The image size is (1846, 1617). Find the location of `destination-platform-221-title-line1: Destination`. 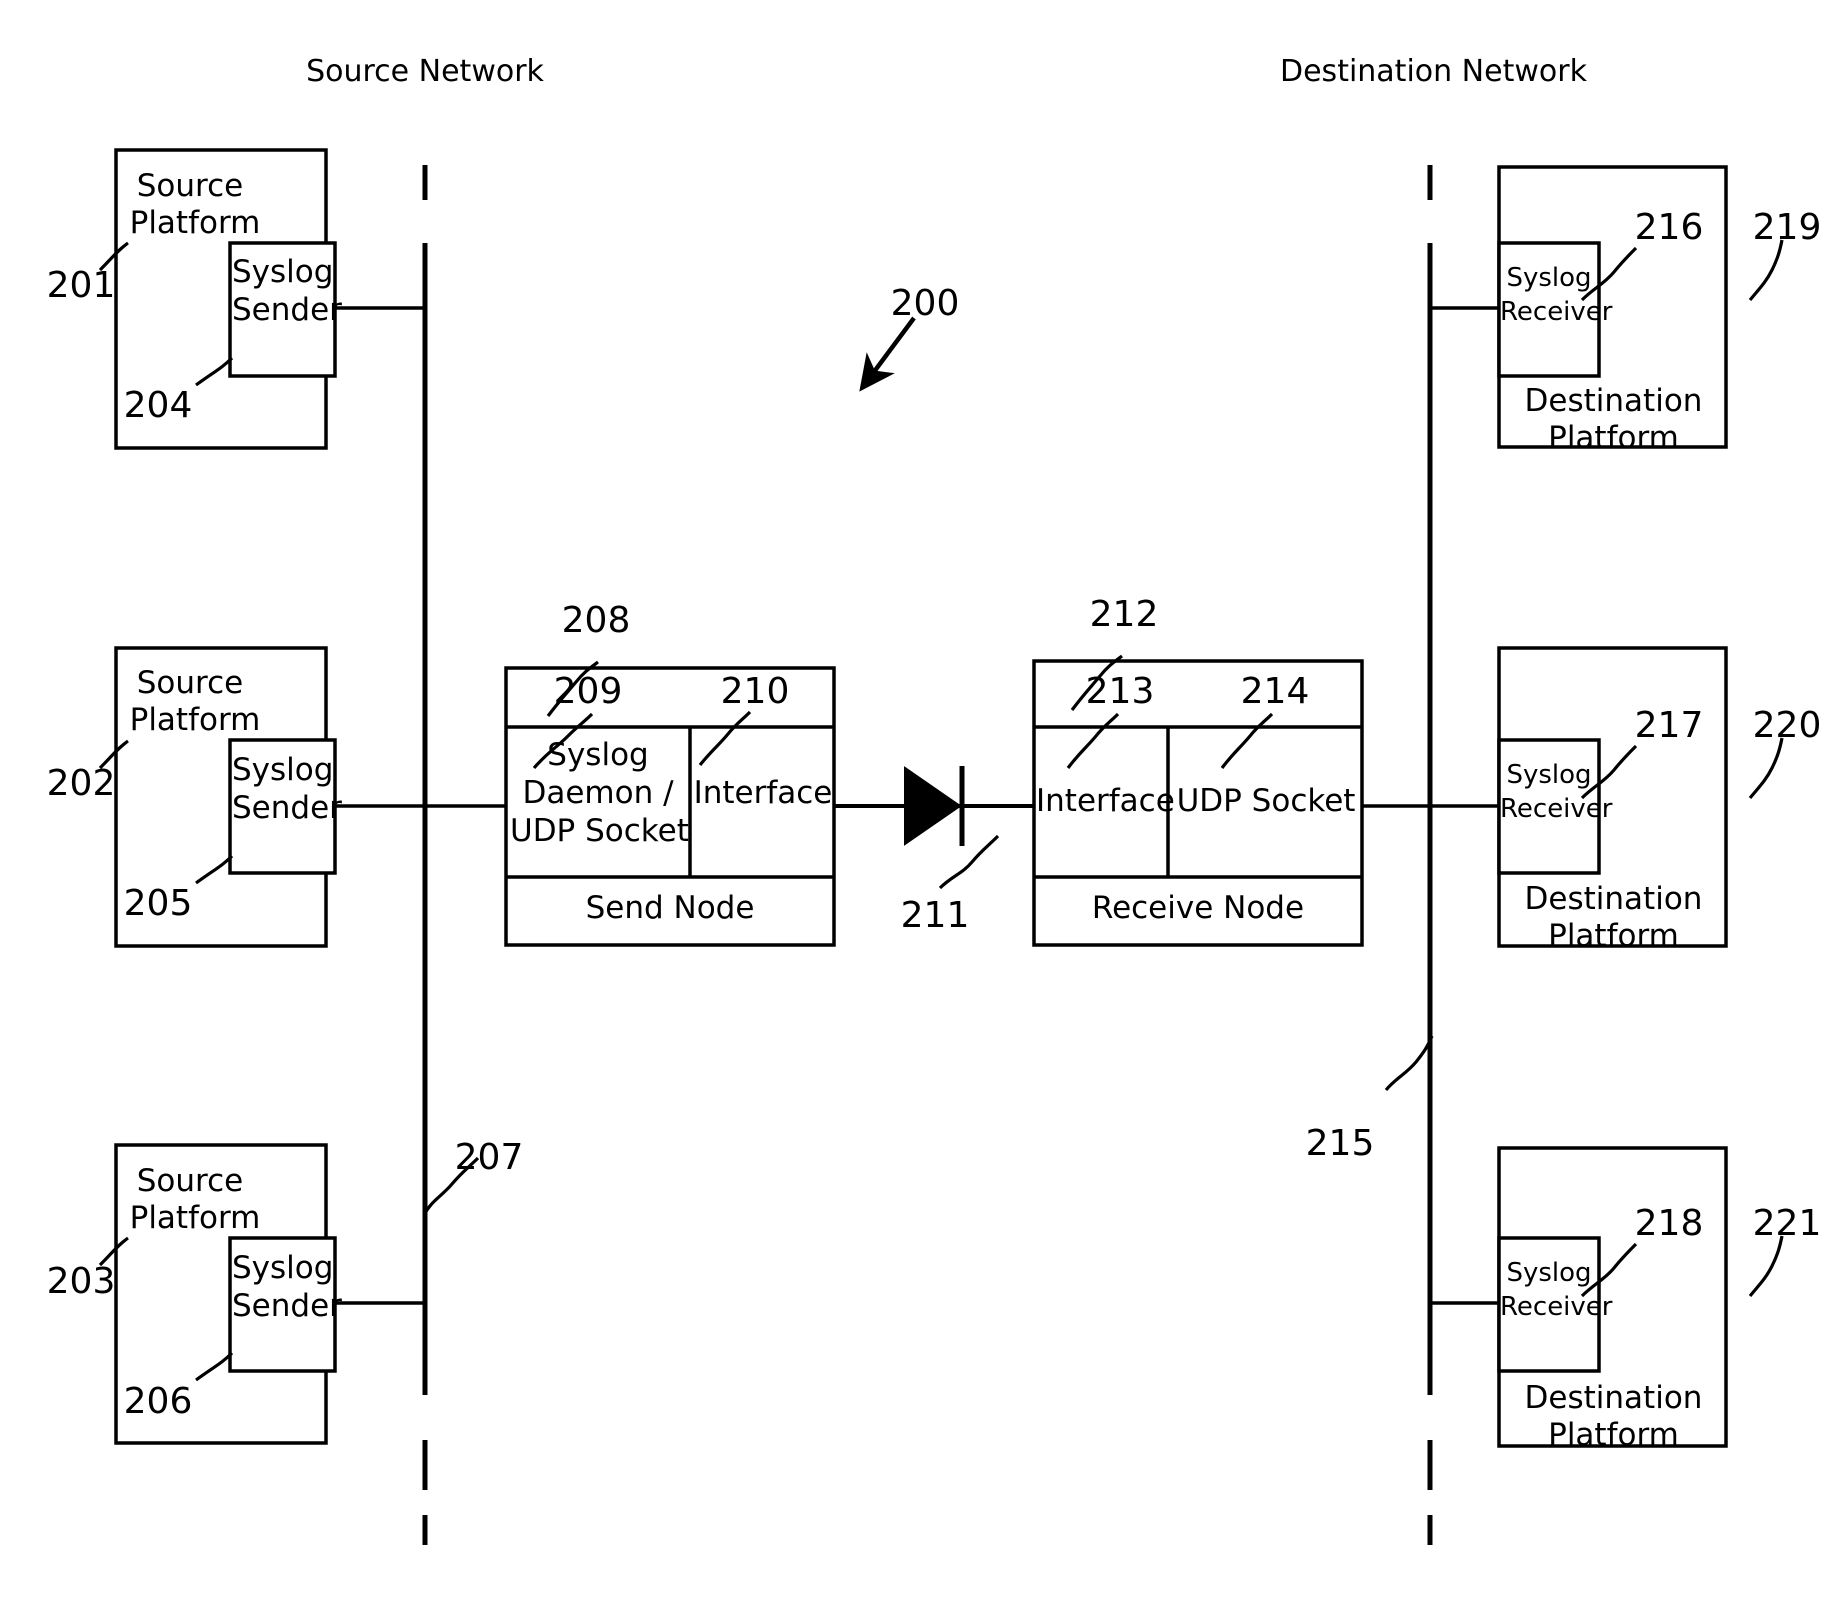

destination-platform-221-title-line1: Destination is located at coordinates (1613, 1398).